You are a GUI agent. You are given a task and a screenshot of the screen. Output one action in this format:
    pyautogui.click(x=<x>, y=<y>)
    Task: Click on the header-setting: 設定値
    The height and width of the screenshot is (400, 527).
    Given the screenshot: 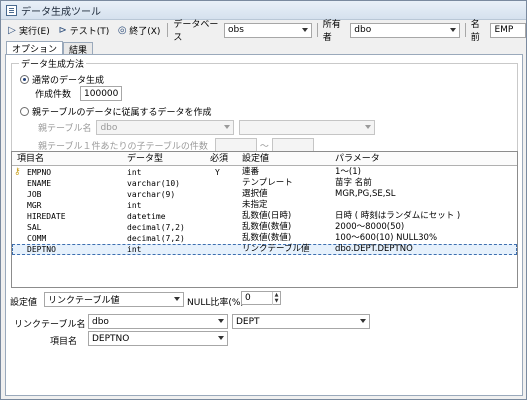 What is the action you would take?
    pyautogui.click(x=255, y=159)
    